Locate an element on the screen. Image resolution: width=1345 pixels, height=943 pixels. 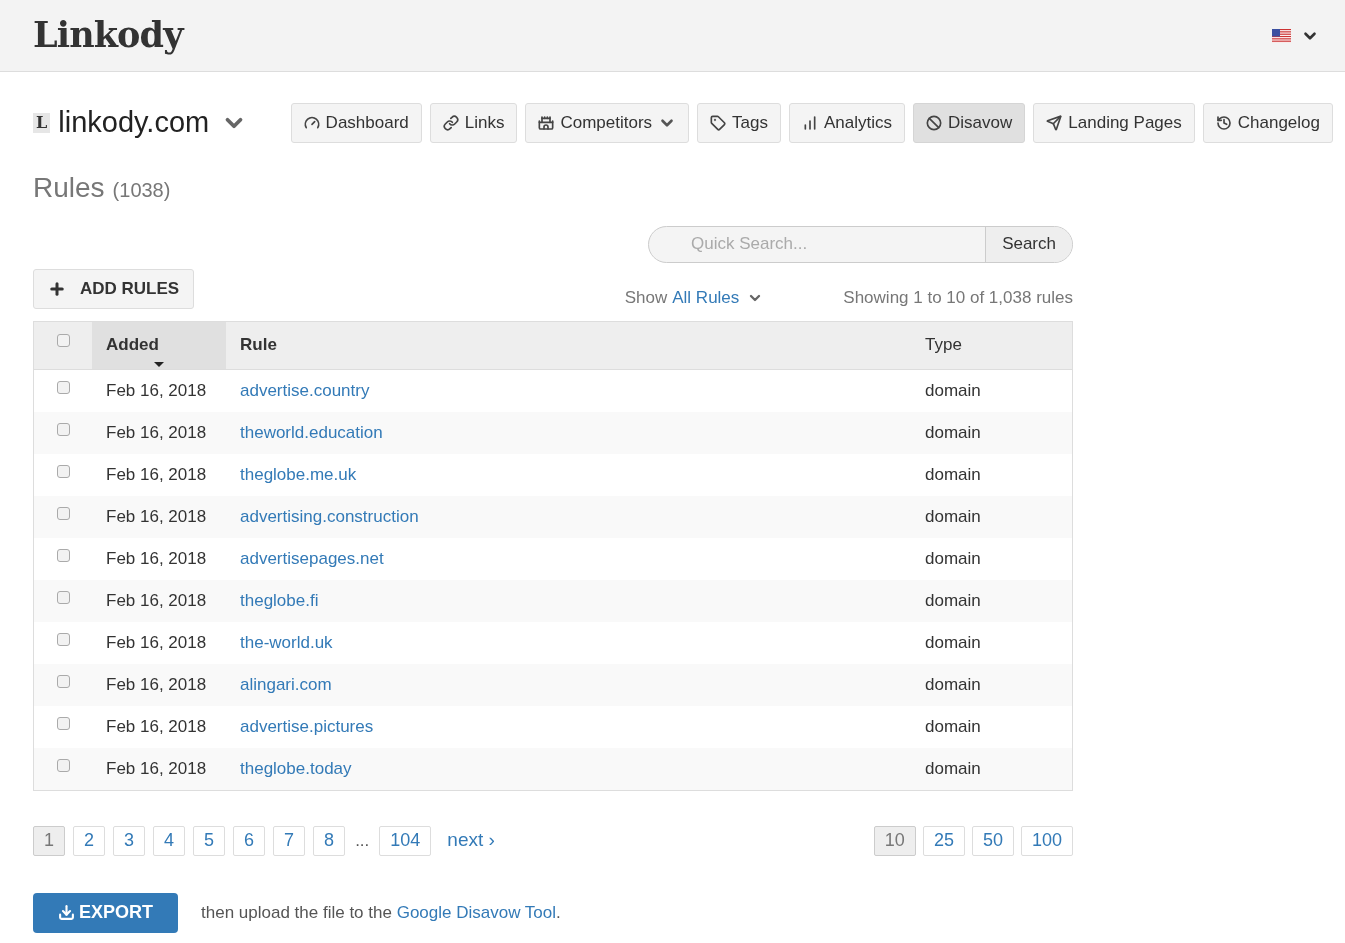
results-summary: Showing 1 to 10 of 1,038 rules is located at coordinates (958, 298).